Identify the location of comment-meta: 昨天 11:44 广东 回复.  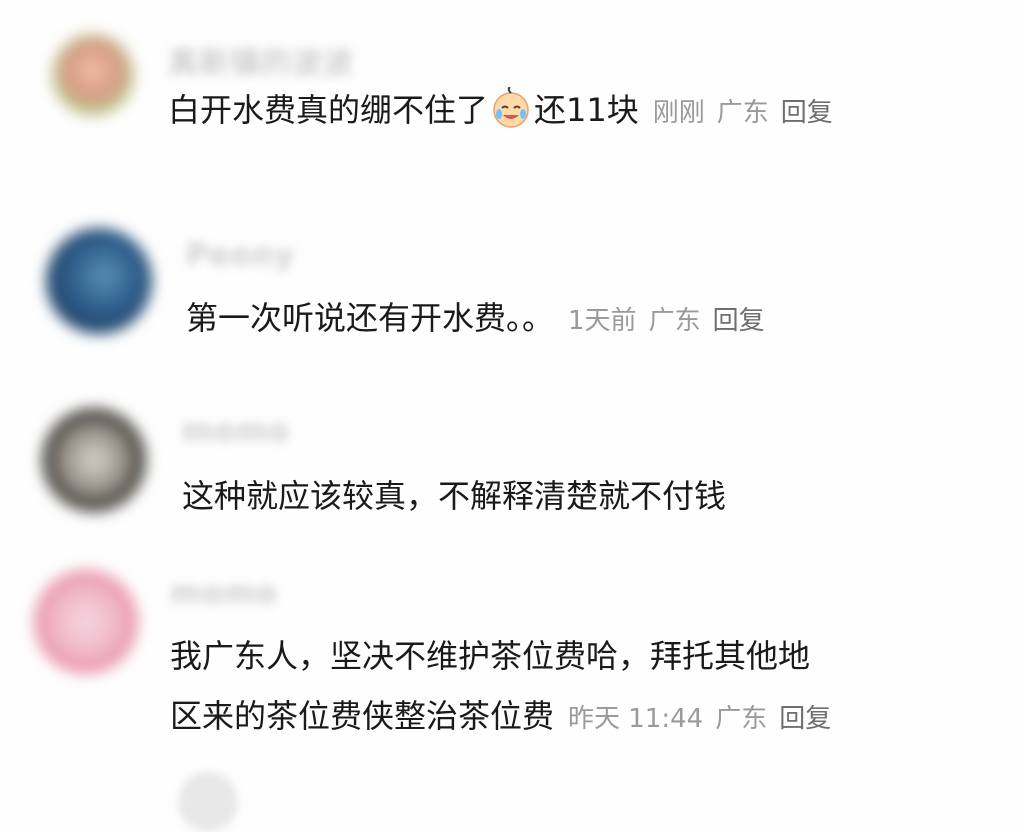
(705, 719).